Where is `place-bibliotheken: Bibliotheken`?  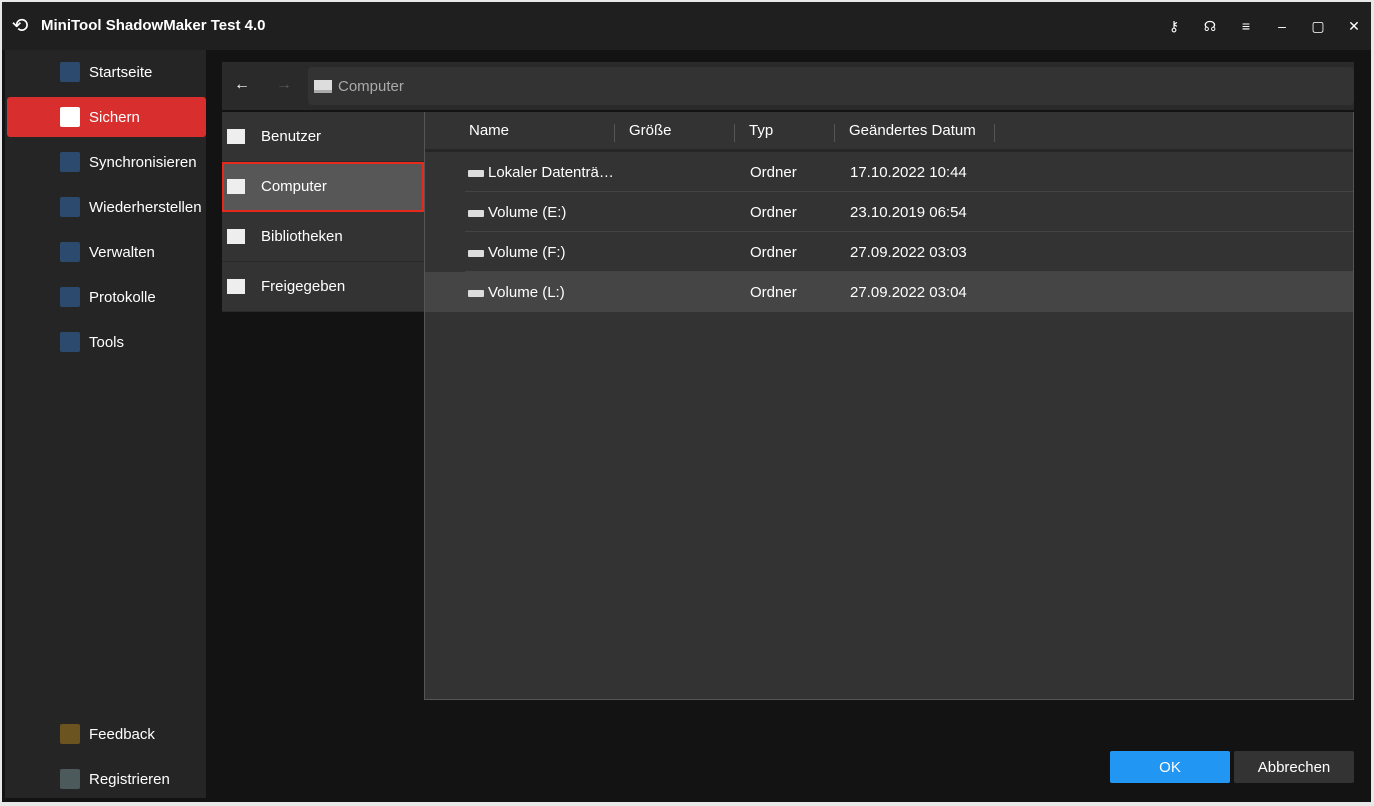
place-bibliotheken: Bibliotheken is located at coordinates (323, 237).